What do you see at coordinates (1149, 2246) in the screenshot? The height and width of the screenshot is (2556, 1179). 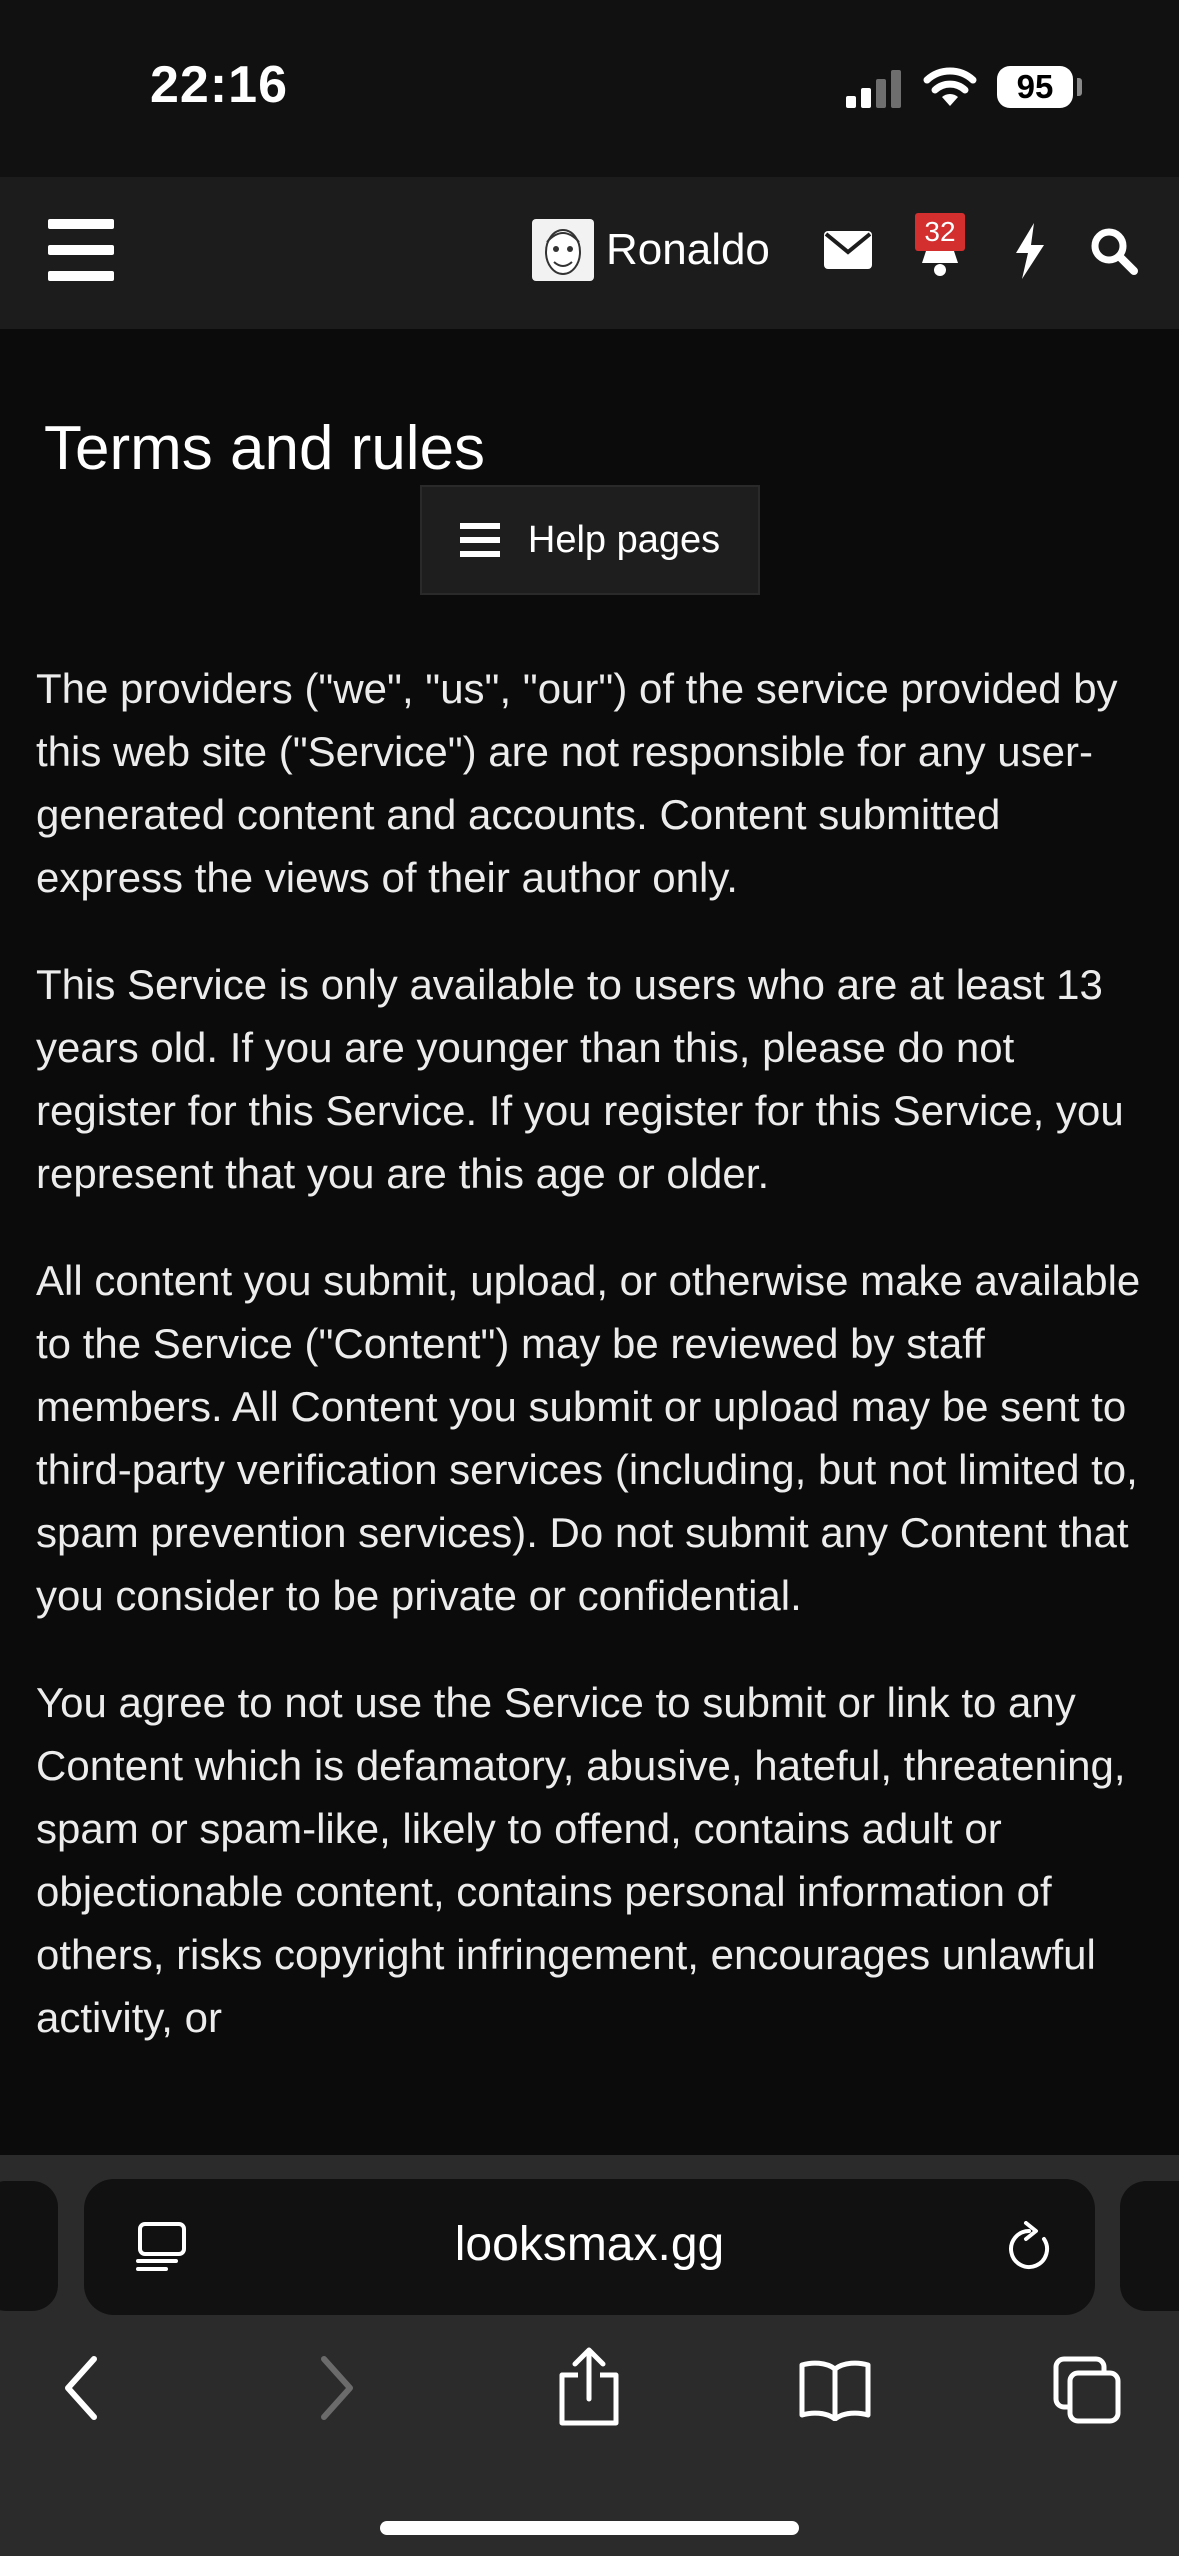 I see `next-tab-preview` at bounding box center [1149, 2246].